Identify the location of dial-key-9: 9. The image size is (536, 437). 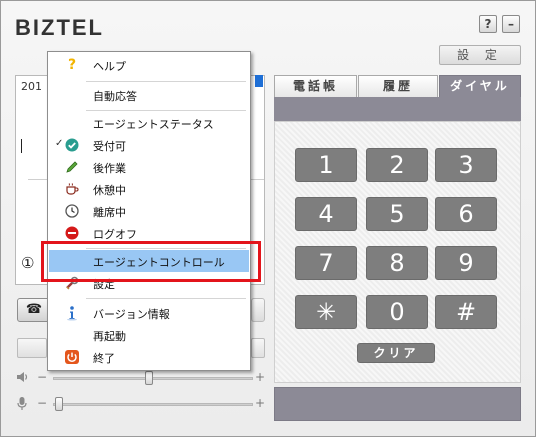
(466, 263).